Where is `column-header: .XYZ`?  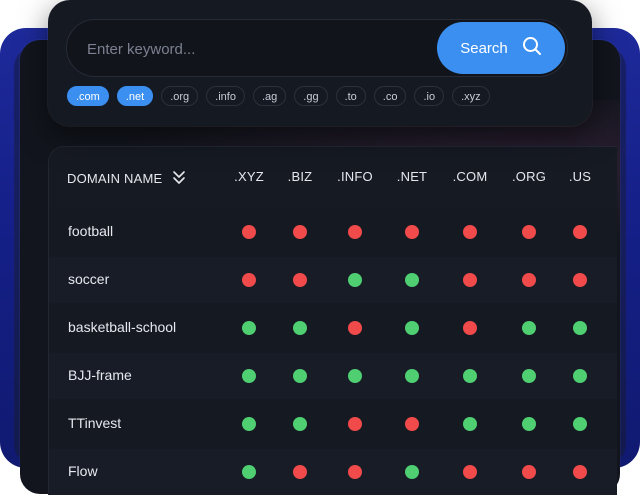 column-header: .XYZ is located at coordinates (249, 176).